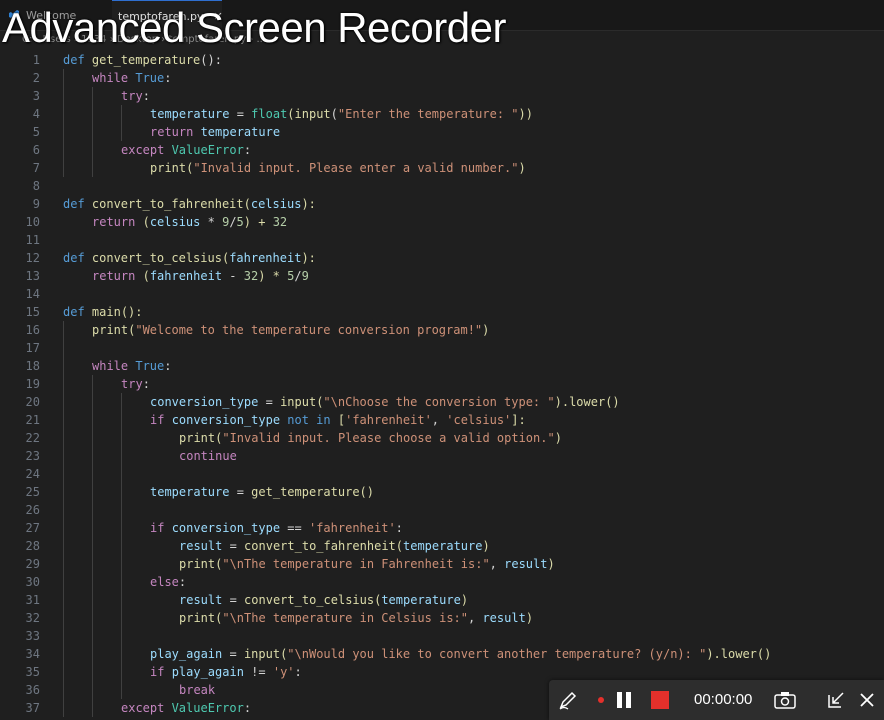  I want to click on line-number: 32, so click(32, 618).